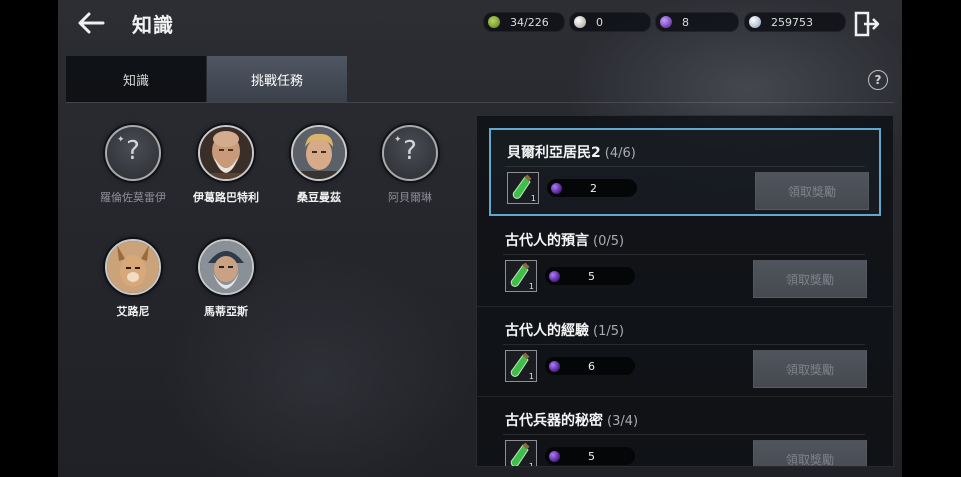 This screenshot has width=961, height=477. What do you see at coordinates (599, 22) in the screenshot?
I see `resource-value: 0` at bounding box center [599, 22].